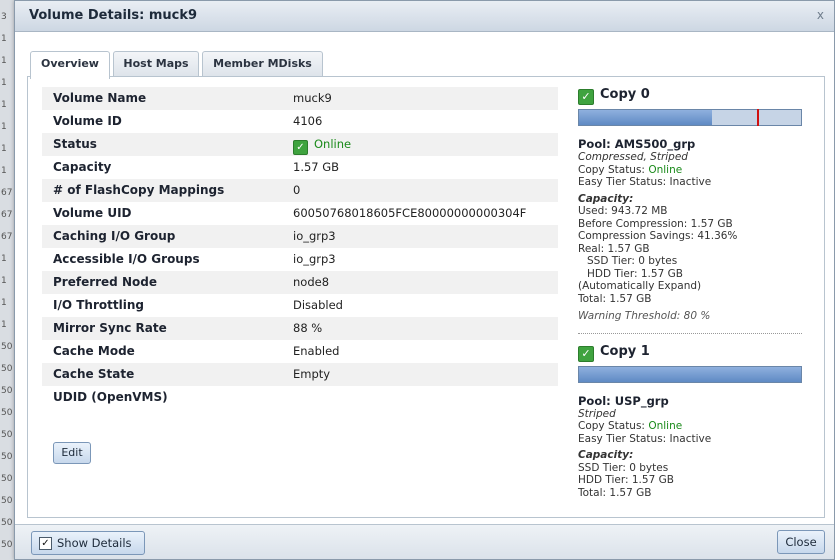 The height and width of the screenshot is (560, 835). Describe the element at coordinates (586, 97) in the screenshot. I see `copy0-check-icon: ✓` at that location.